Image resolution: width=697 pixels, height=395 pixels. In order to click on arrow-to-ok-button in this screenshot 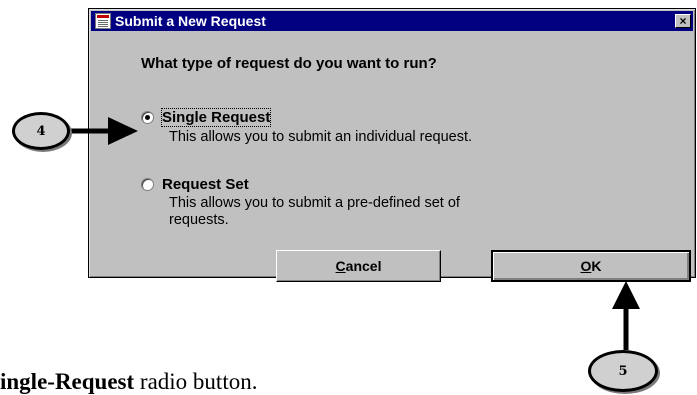, I will do `click(626, 315)`.